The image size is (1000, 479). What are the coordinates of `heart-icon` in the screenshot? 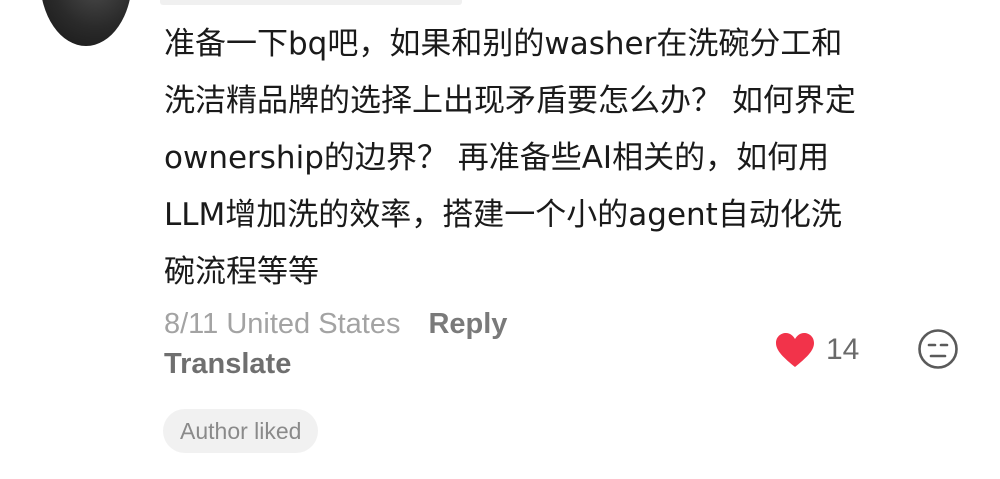 It's located at (795, 350).